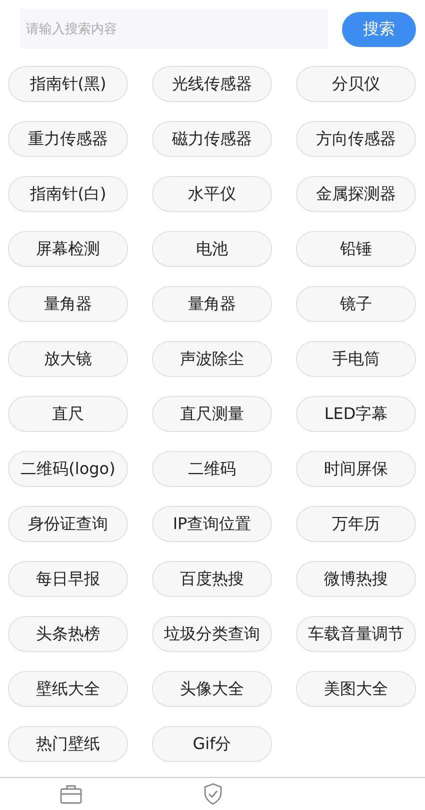 This screenshot has width=425, height=810. I want to click on tool-button: 二维码, so click(212, 469).